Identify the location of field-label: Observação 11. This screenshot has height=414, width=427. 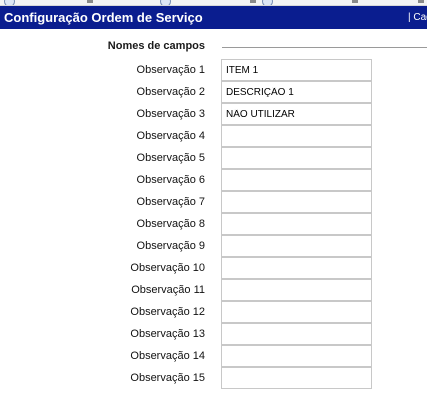
(168, 290).